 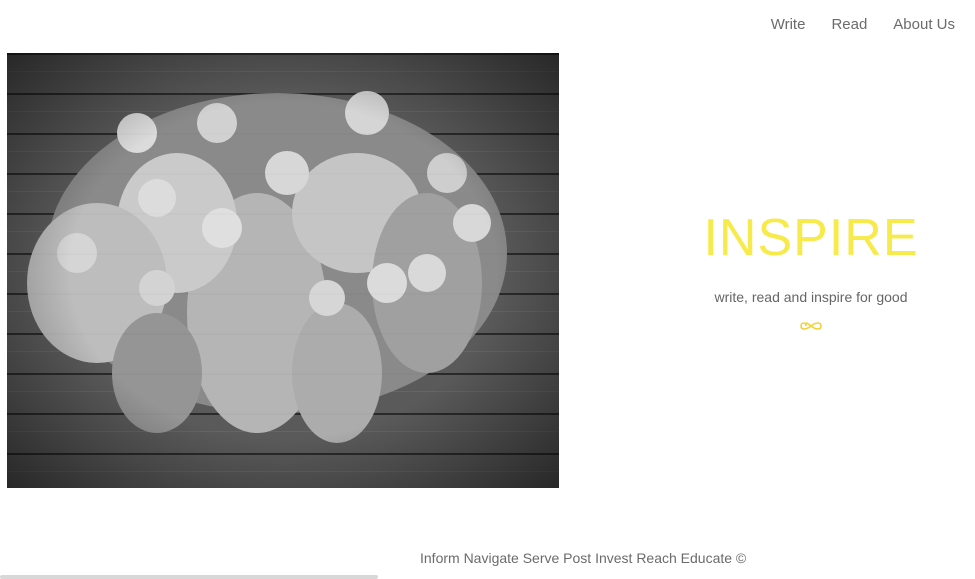 What do you see at coordinates (788, 24) in the screenshot?
I see `nav-write-link: Write` at bounding box center [788, 24].